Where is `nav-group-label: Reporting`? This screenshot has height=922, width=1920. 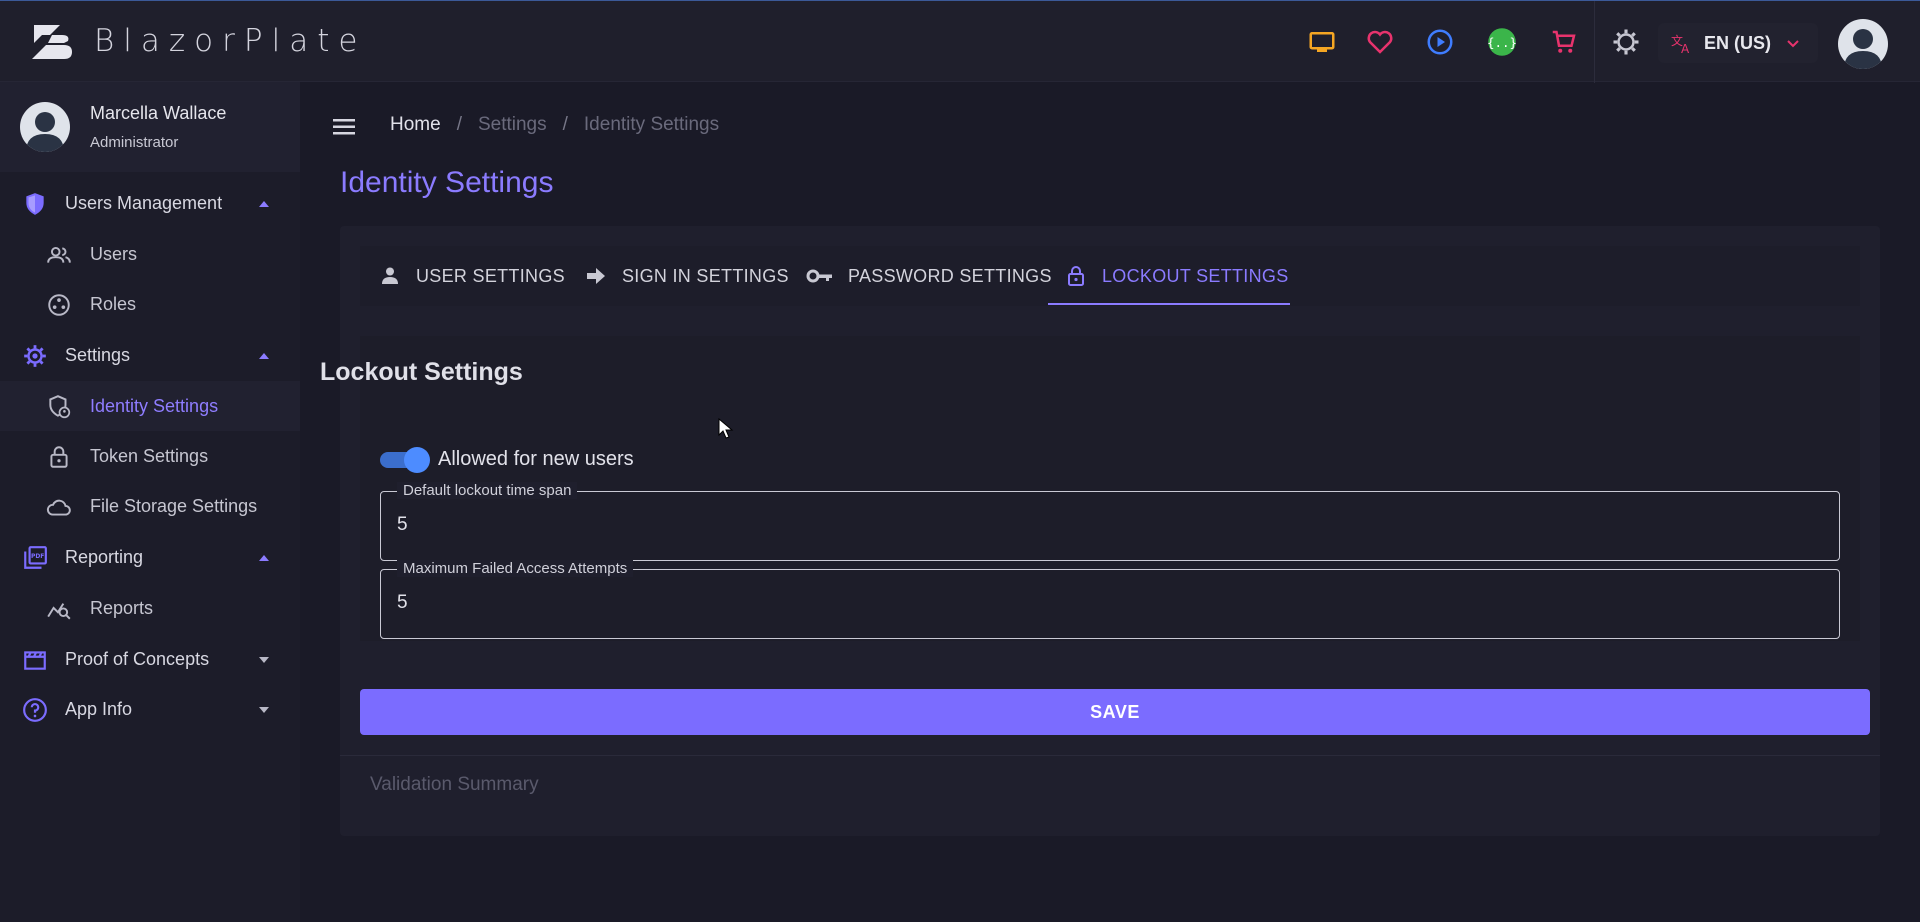
nav-group-label: Reporting is located at coordinates (104, 556).